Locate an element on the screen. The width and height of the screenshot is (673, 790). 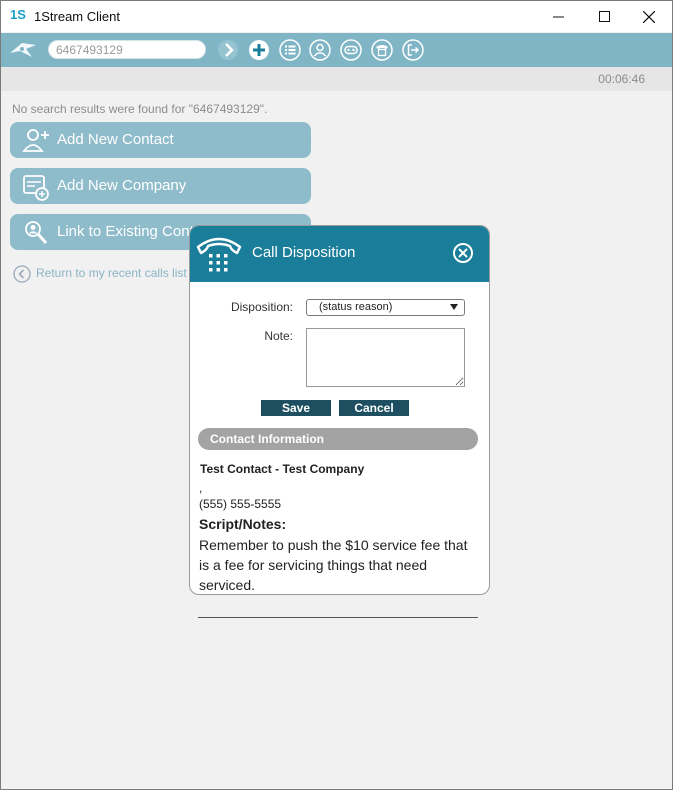
agent-status-icon is located at coordinates (351, 50).